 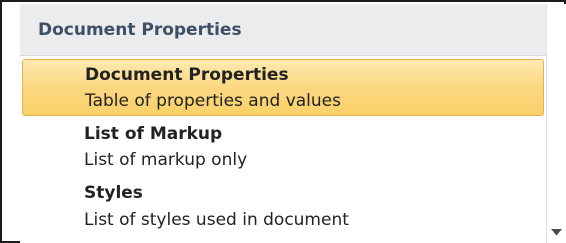 I want to click on item-title: Document Properties, so click(x=187, y=75).